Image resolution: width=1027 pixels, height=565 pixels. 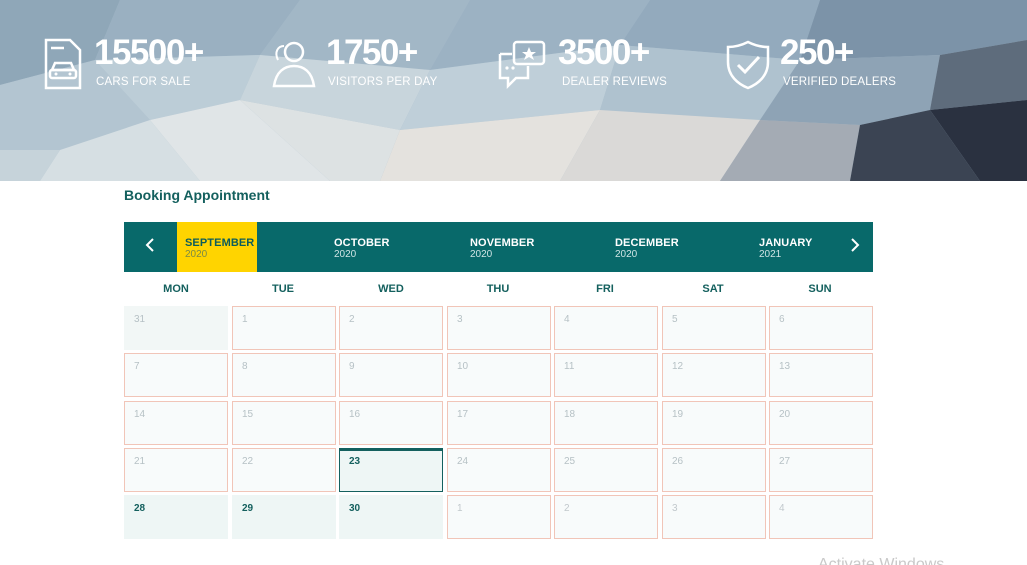 I want to click on calendar-day-cell: 10, so click(x=499, y=375).